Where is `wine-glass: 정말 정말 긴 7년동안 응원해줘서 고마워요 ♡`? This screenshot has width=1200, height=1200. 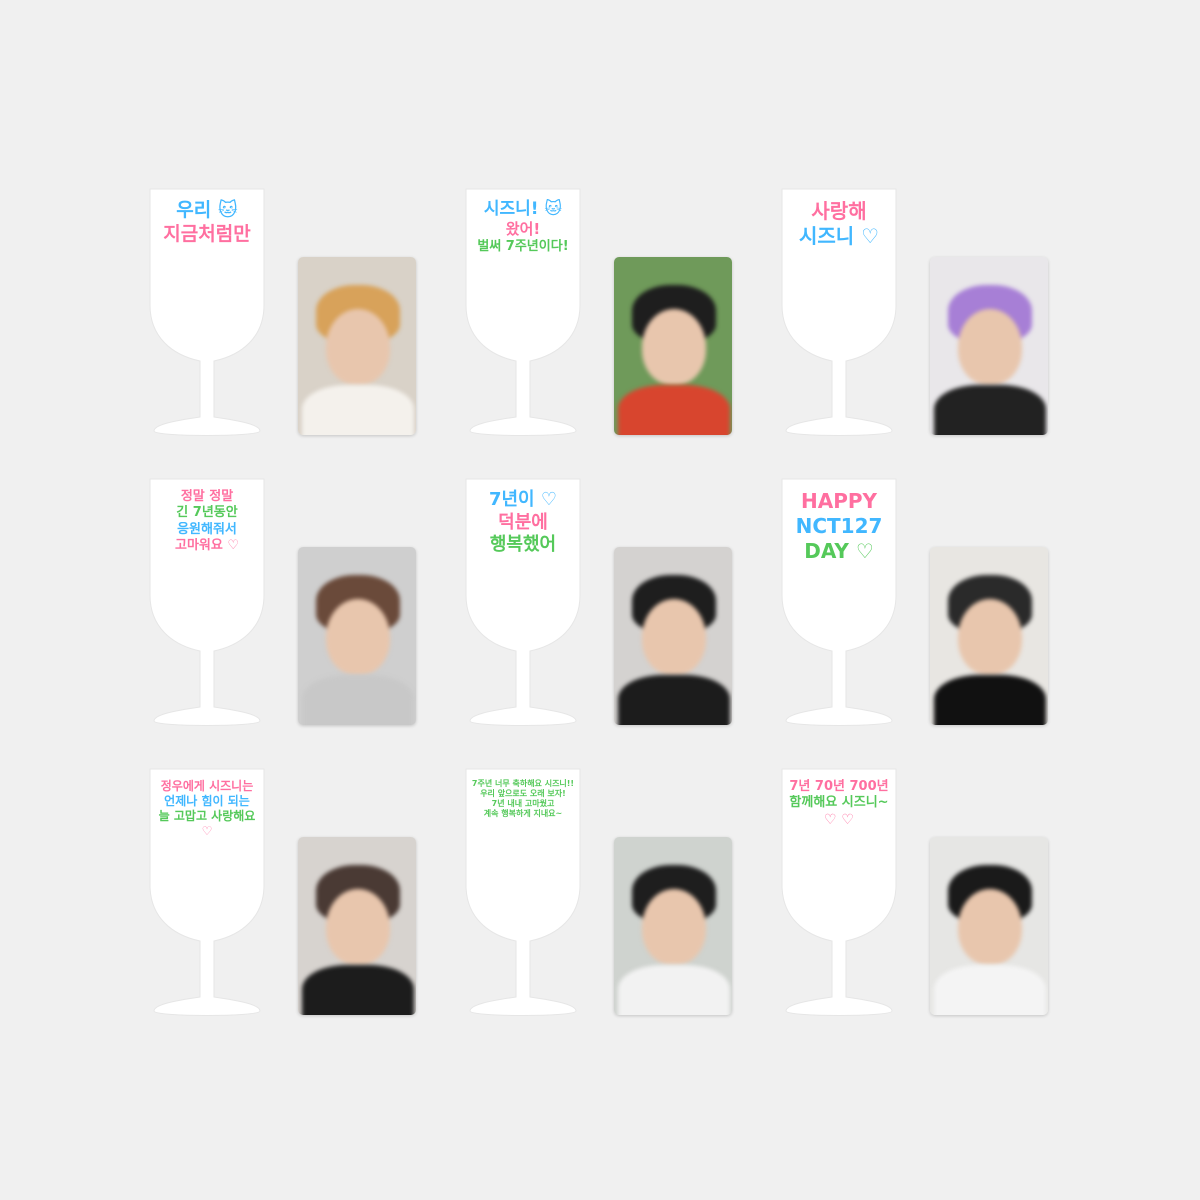
wine-glass: 정말 정말 긴 7년동안 응원해줘서 고마워요 ♡ is located at coordinates (207, 605).